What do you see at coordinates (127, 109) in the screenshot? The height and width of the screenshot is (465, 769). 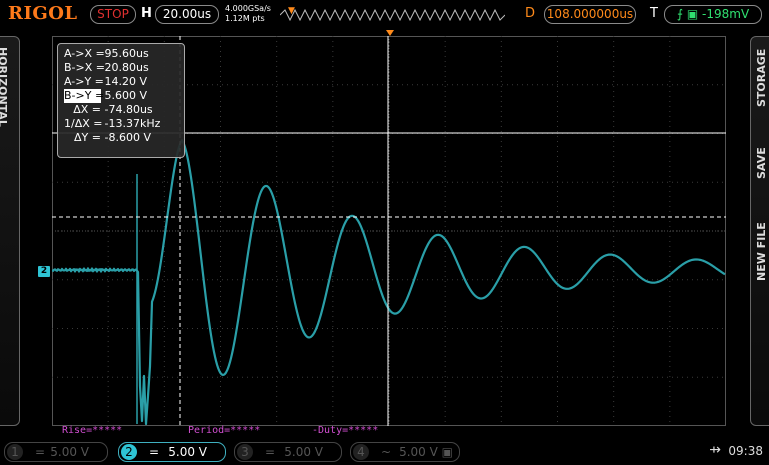 I see `cursor-value: -74.80us` at bounding box center [127, 109].